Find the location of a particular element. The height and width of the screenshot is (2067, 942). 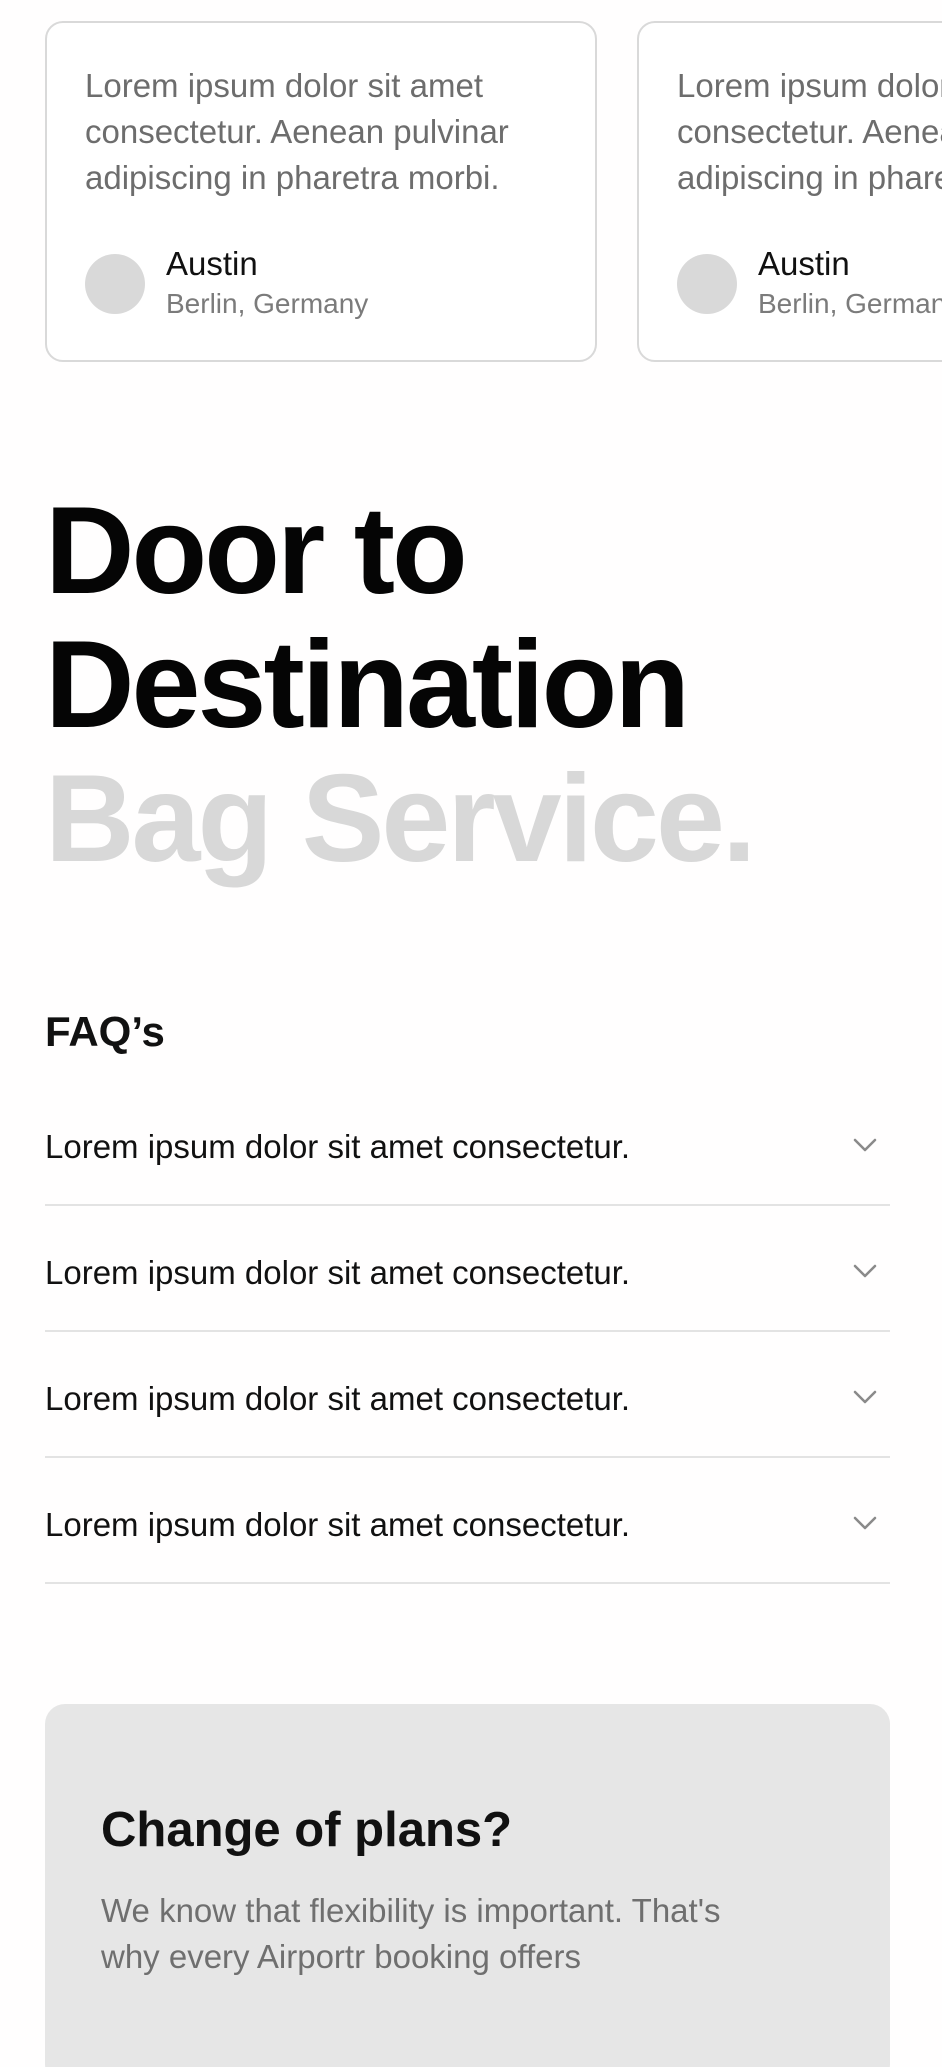

plans-title: Change of plans? is located at coordinates (307, 1830).